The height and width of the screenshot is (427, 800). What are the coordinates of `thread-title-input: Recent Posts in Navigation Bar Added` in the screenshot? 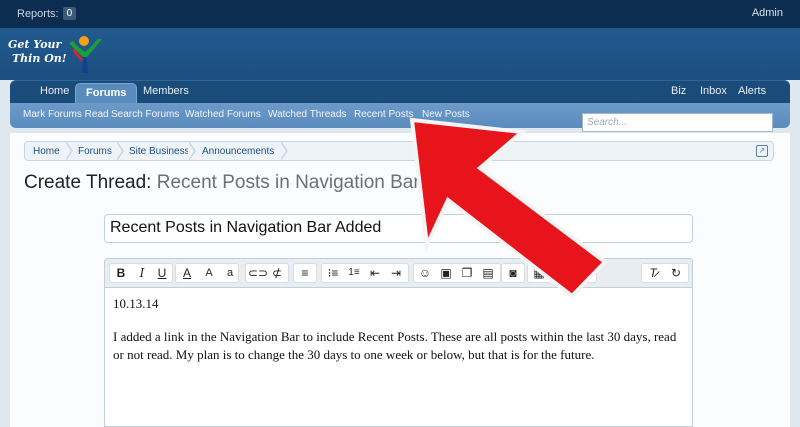 It's located at (398, 228).